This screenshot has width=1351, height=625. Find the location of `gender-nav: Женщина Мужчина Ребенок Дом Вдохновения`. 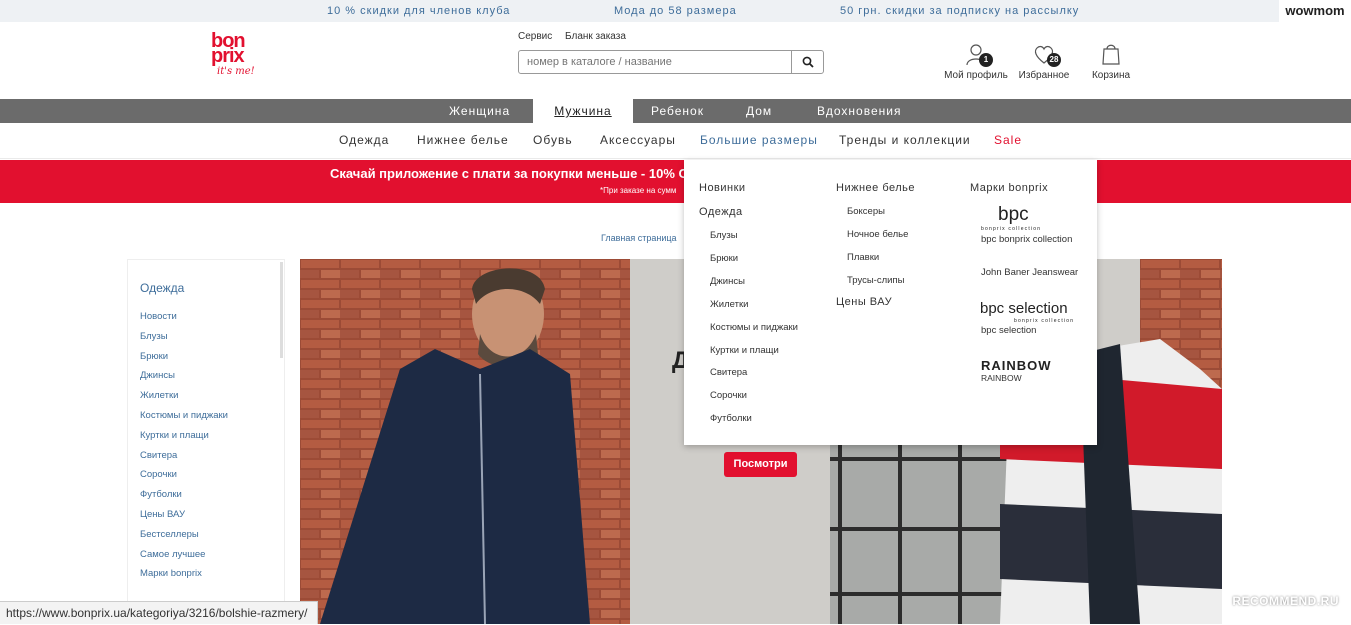

gender-nav: Женщина Мужчина Ребенок Дом Вдохновения is located at coordinates (675, 111).